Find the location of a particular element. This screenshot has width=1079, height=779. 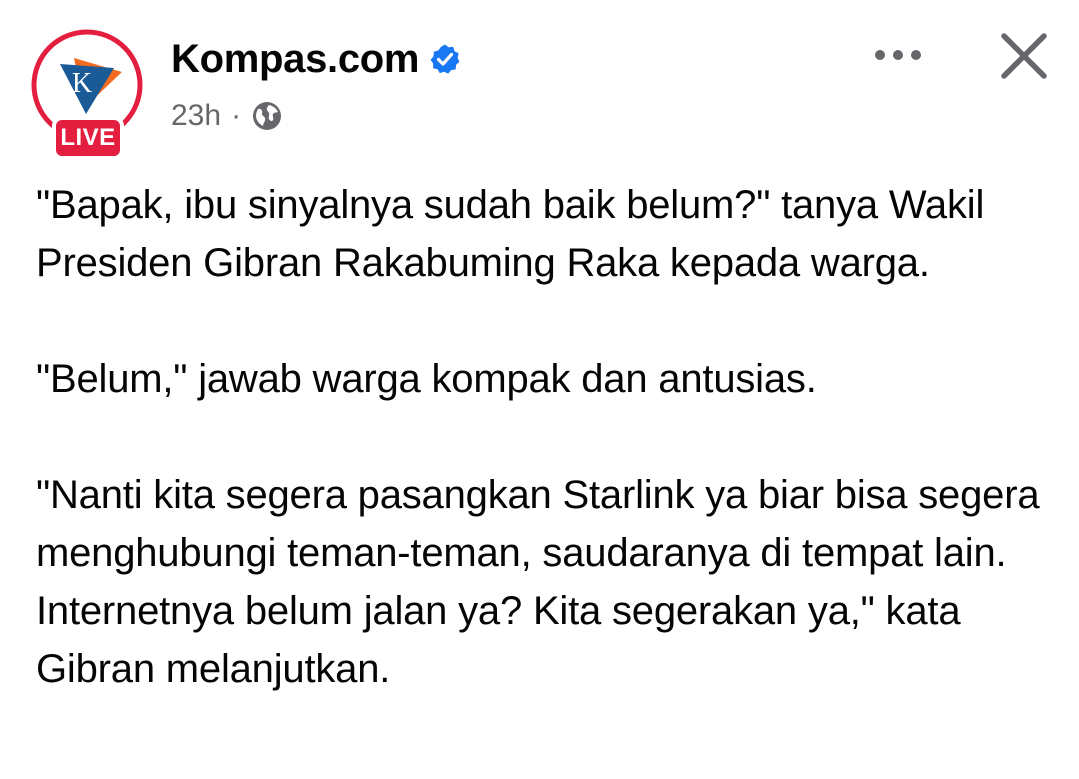

close-icon is located at coordinates (1024, 56).